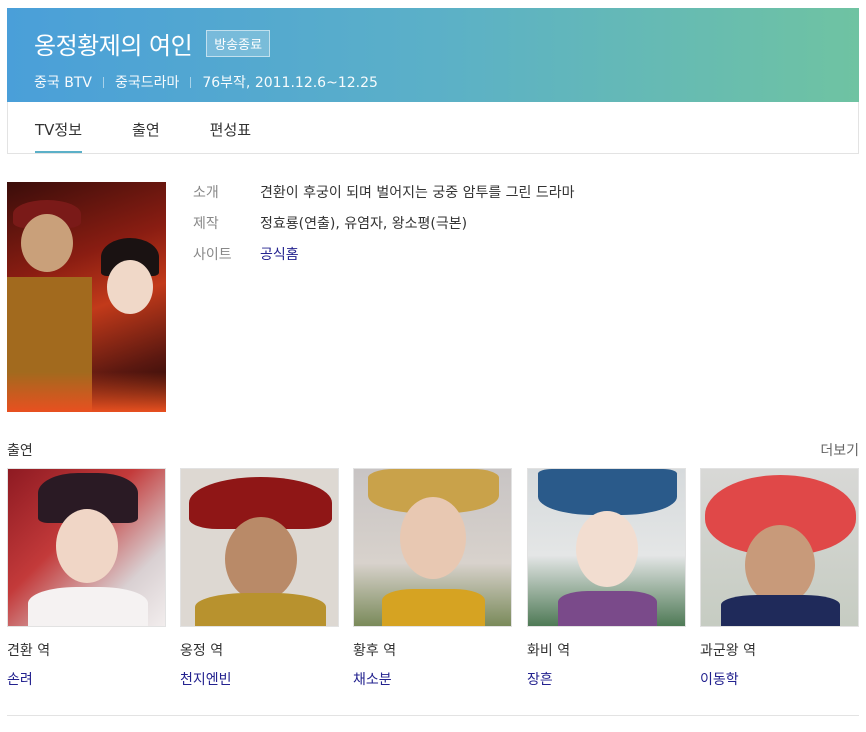 The image size is (866, 732). What do you see at coordinates (375, 651) in the screenshot?
I see `cast-role: 황후 역` at bounding box center [375, 651].